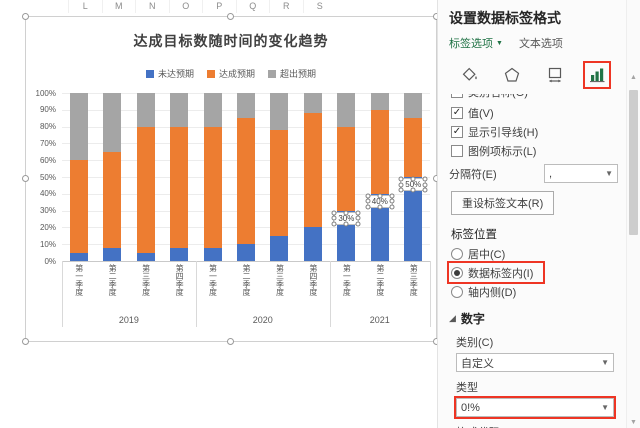 This screenshot has height=428, width=640. Describe the element at coordinates (452, 318) in the screenshot. I see `section-expand-icon: ◢` at that location.